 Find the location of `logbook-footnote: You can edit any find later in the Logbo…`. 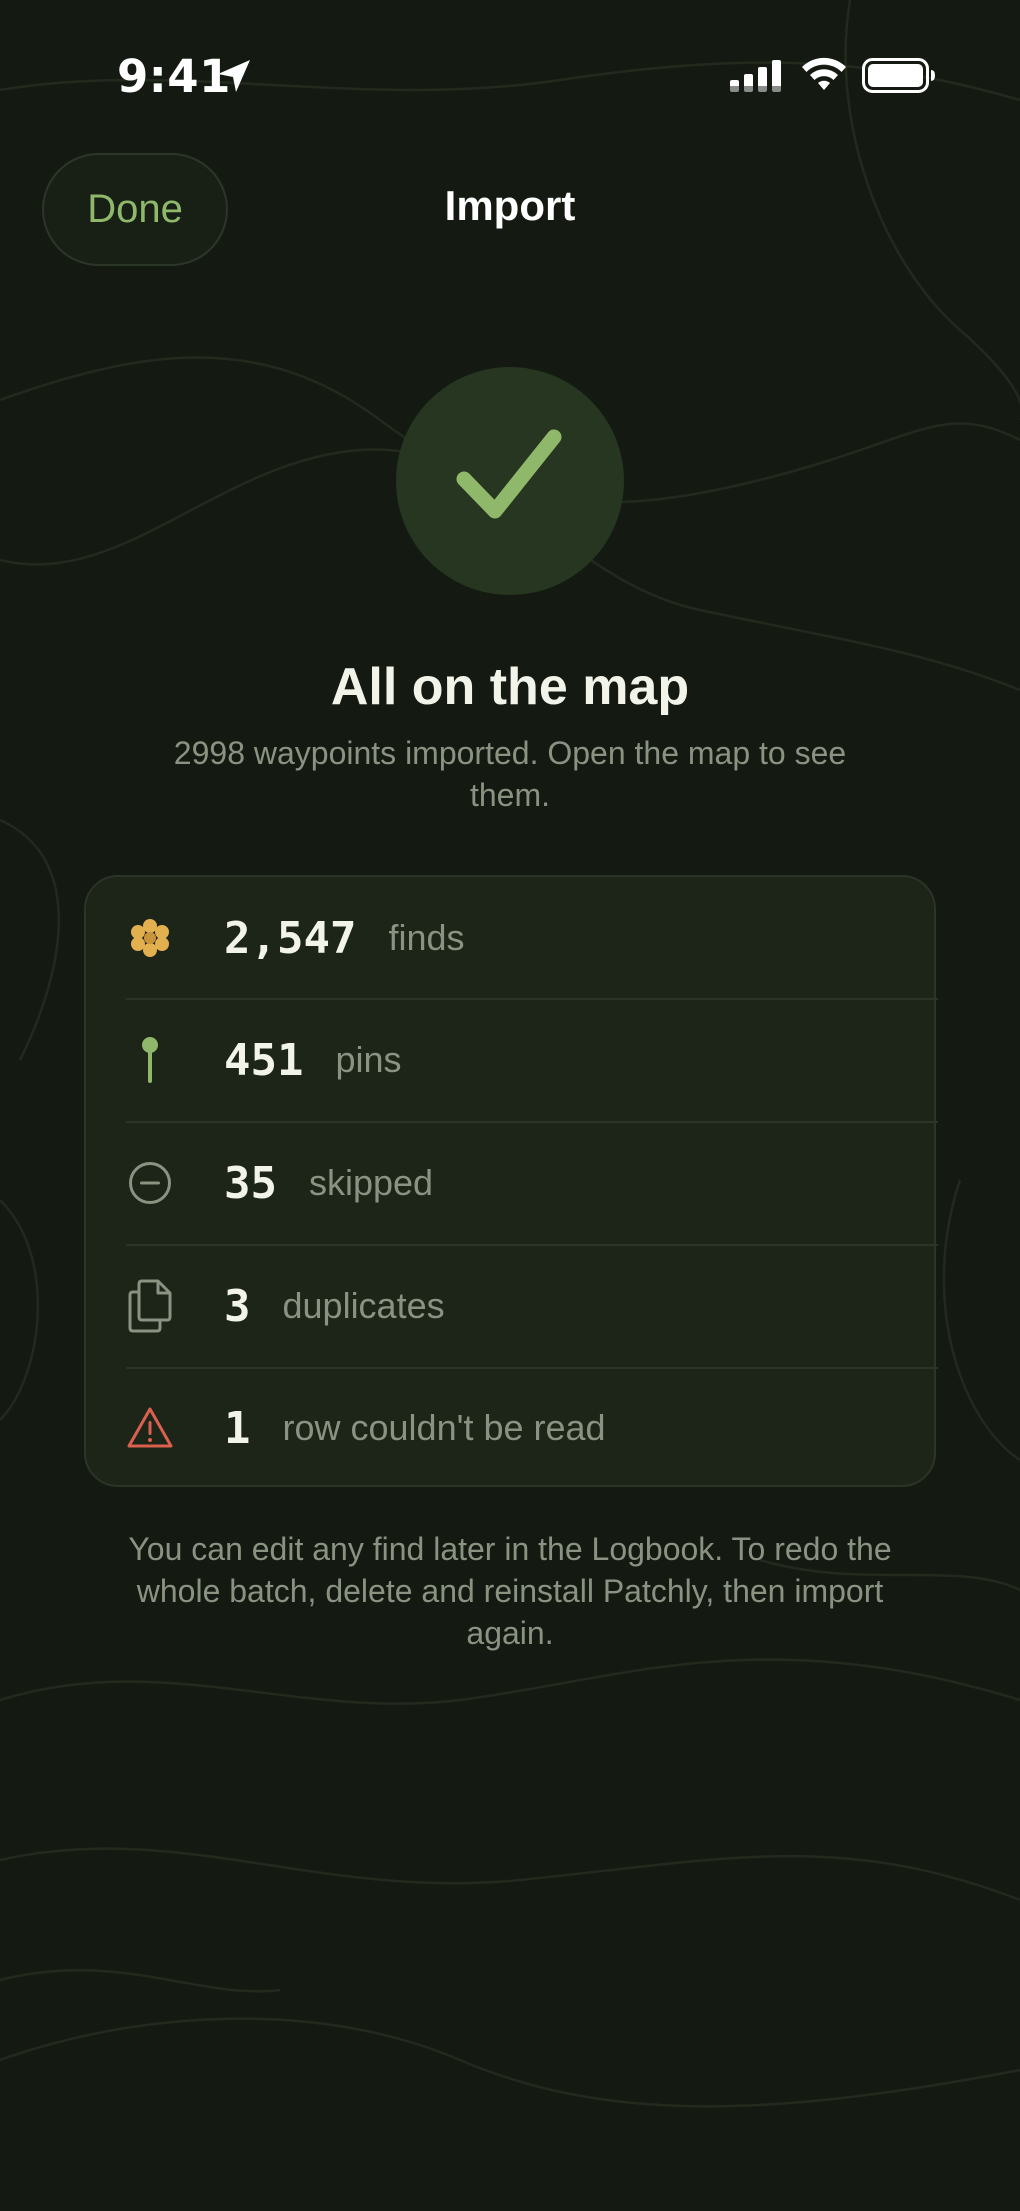

logbook-footnote: You can edit any find later in the Logbo… is located at coordinates (510, 1591).